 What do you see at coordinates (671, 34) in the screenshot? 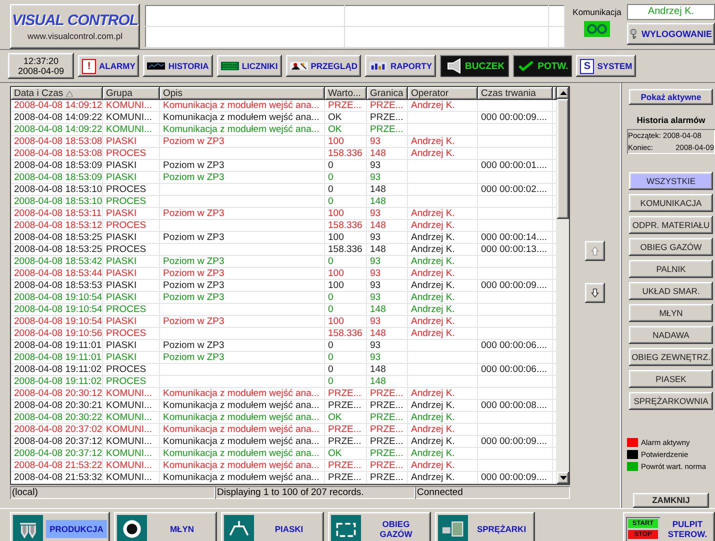
I see `logout-button: WYLOGOWANIE` at bounding box center [671, 34].